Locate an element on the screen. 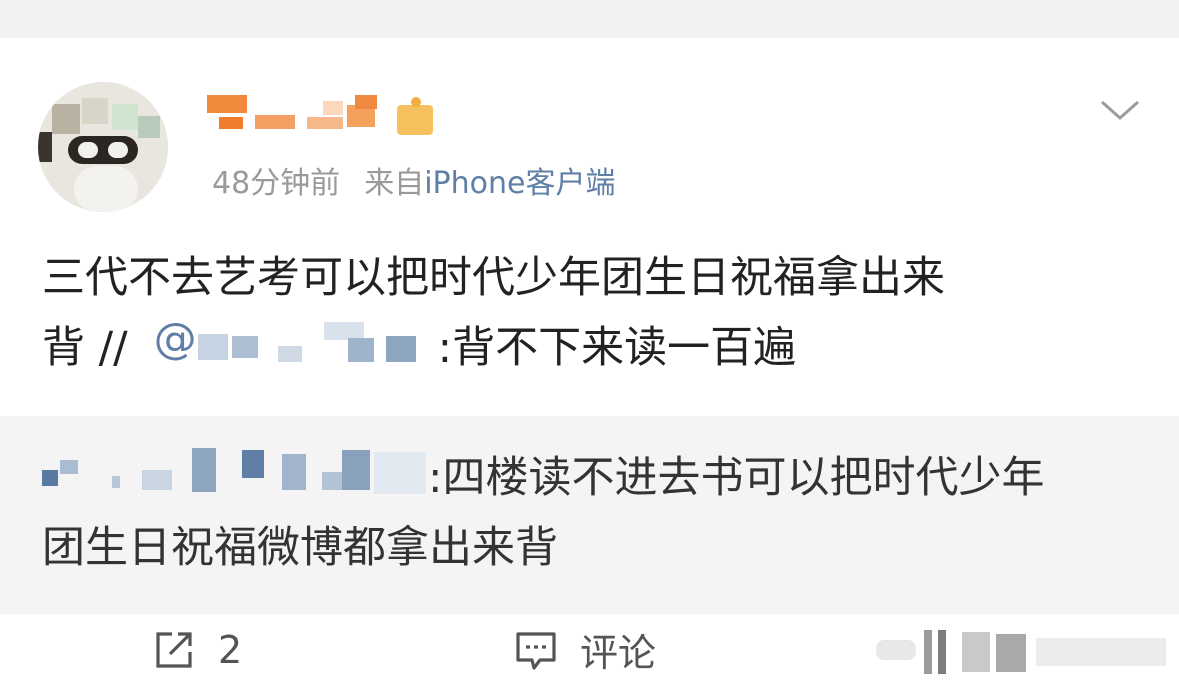 Image resolution: width=1179 pixels, height=685 pixels. post-body-line1: 三代不去艺考可以把时代少年团生日祝福拿出来 is located at coordinates (493, 278).